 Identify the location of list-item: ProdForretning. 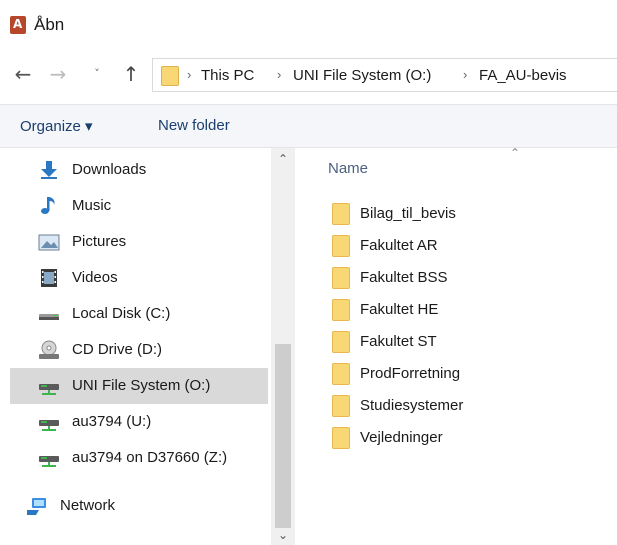
(451, 373).